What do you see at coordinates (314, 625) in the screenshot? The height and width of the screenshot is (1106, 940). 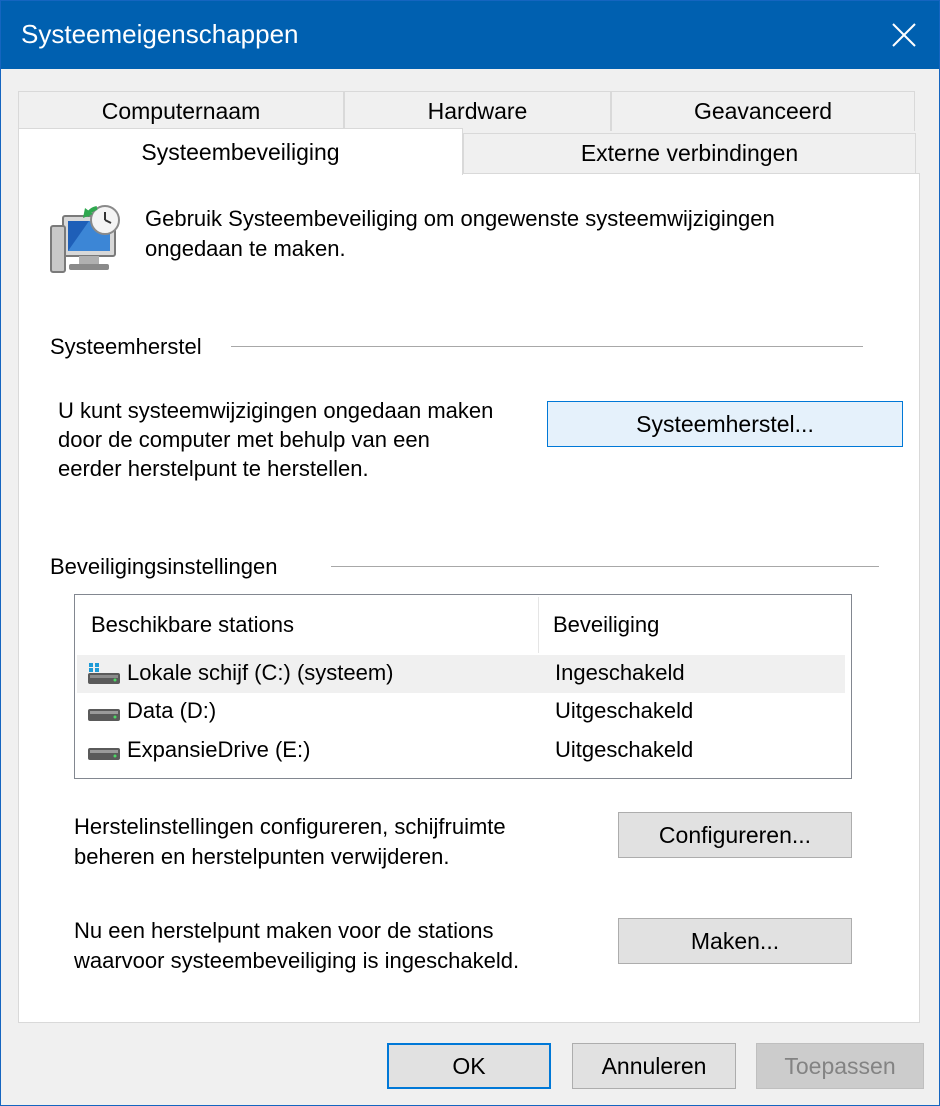 I see `column-header-stations: Beschikbare stations` at bounding box center [314, 625].